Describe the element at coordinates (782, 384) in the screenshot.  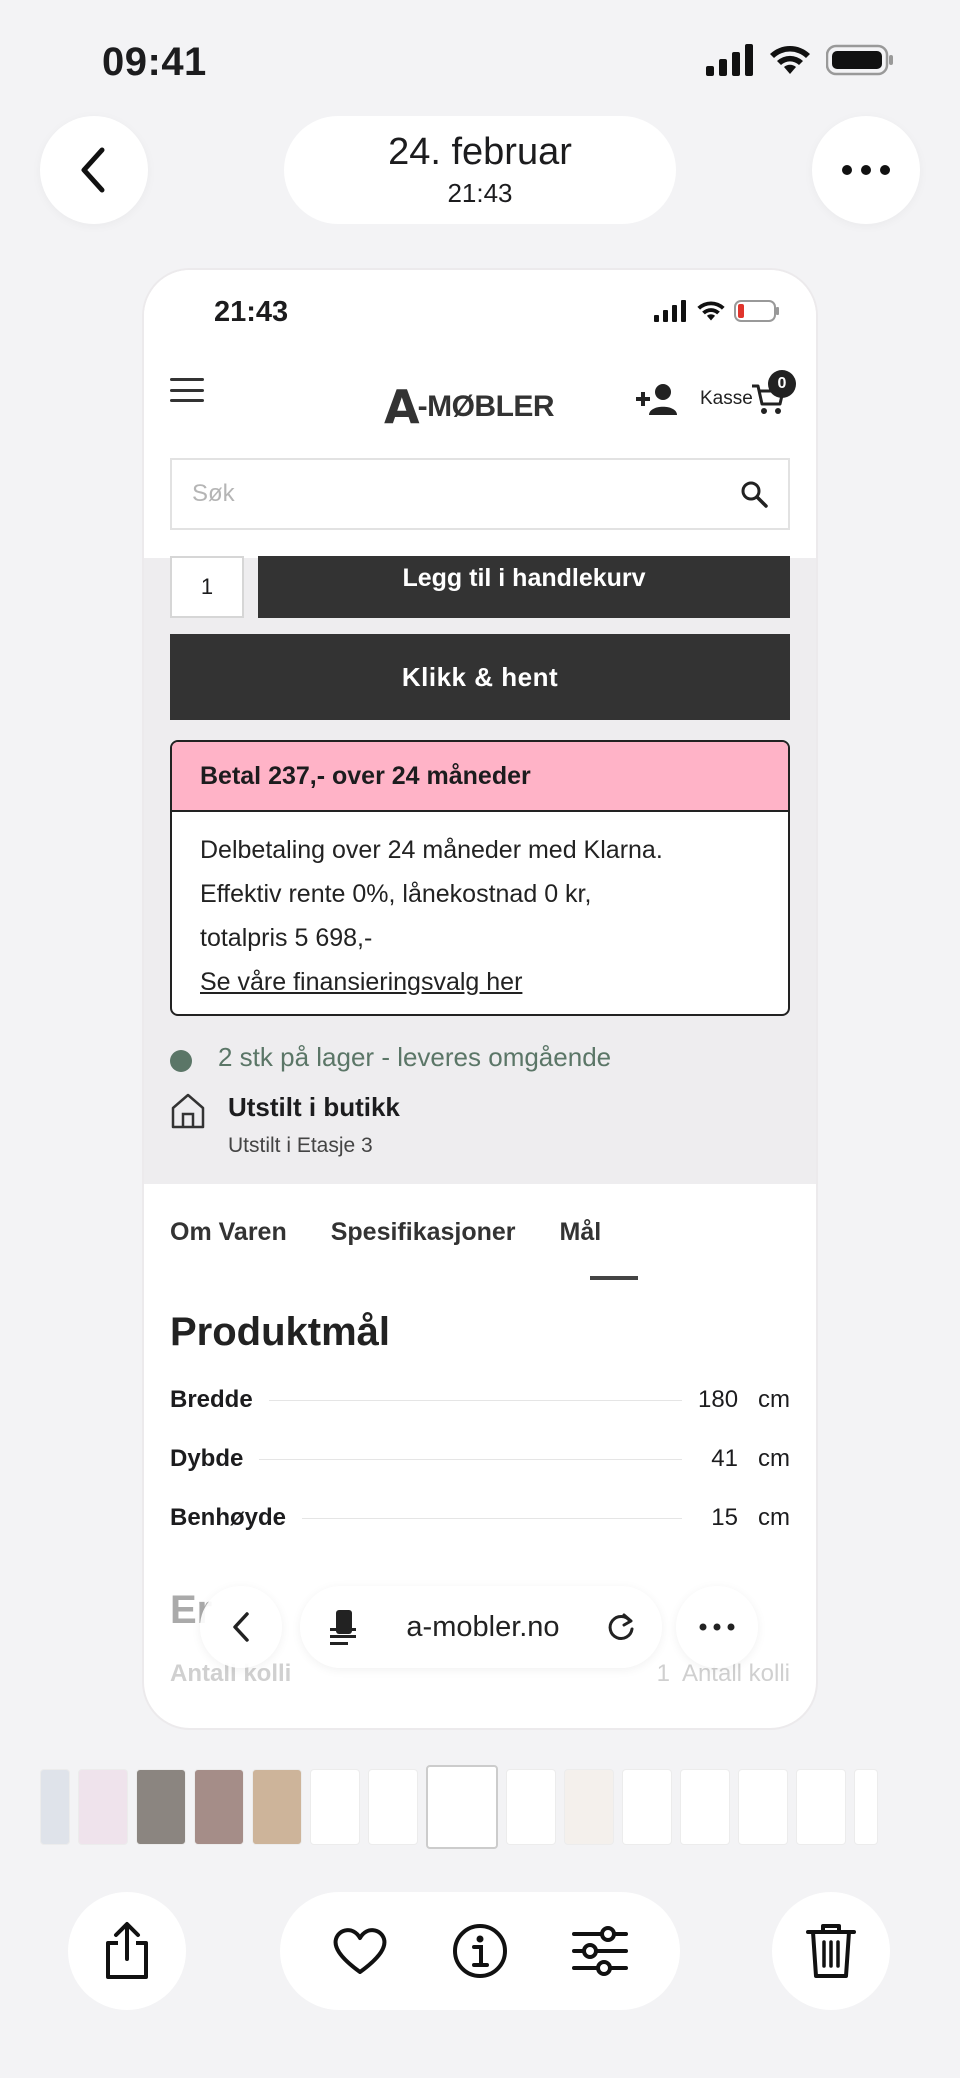
I see `cart-count-badge: 0` at that location.